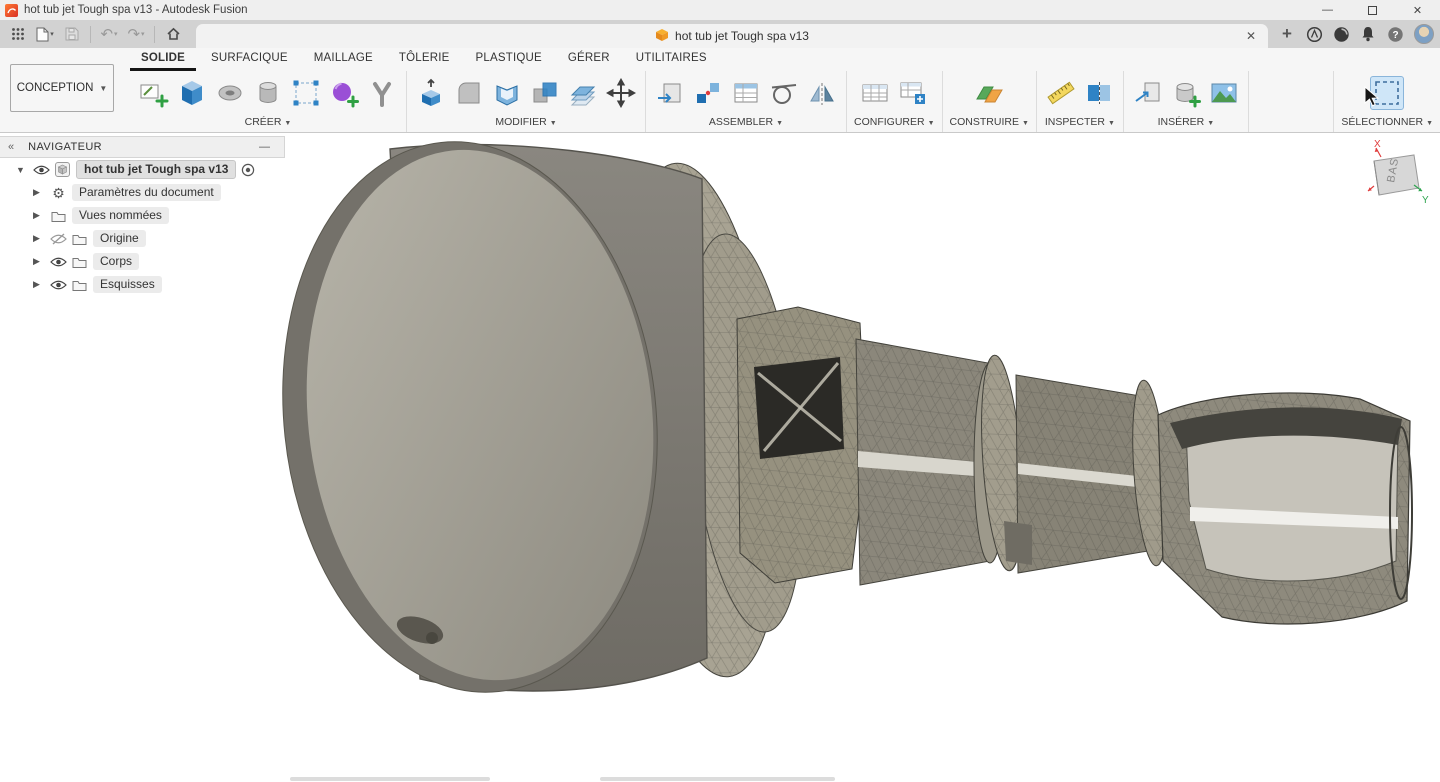 This screenshot has height=782, width=1440. I want to click on mirror-icon, so click(822, 93).